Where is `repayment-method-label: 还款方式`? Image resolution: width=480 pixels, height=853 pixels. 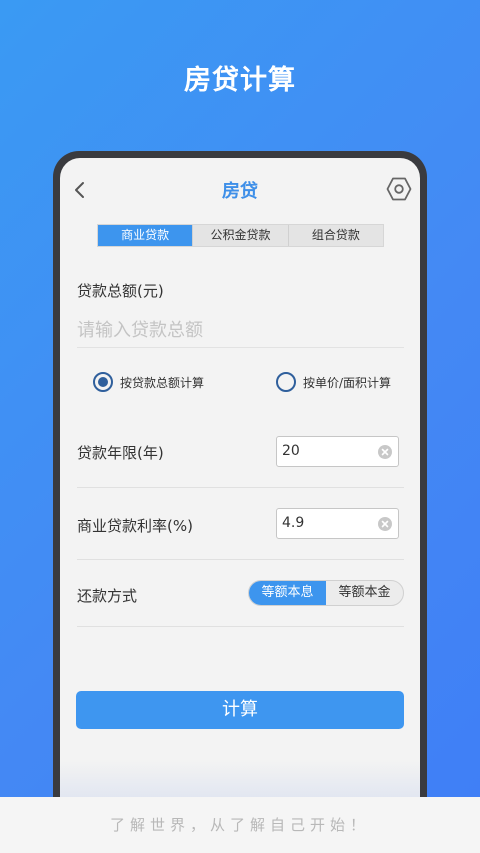
repayment-method-label: 还款方式 is located at coordinates (107, 596).